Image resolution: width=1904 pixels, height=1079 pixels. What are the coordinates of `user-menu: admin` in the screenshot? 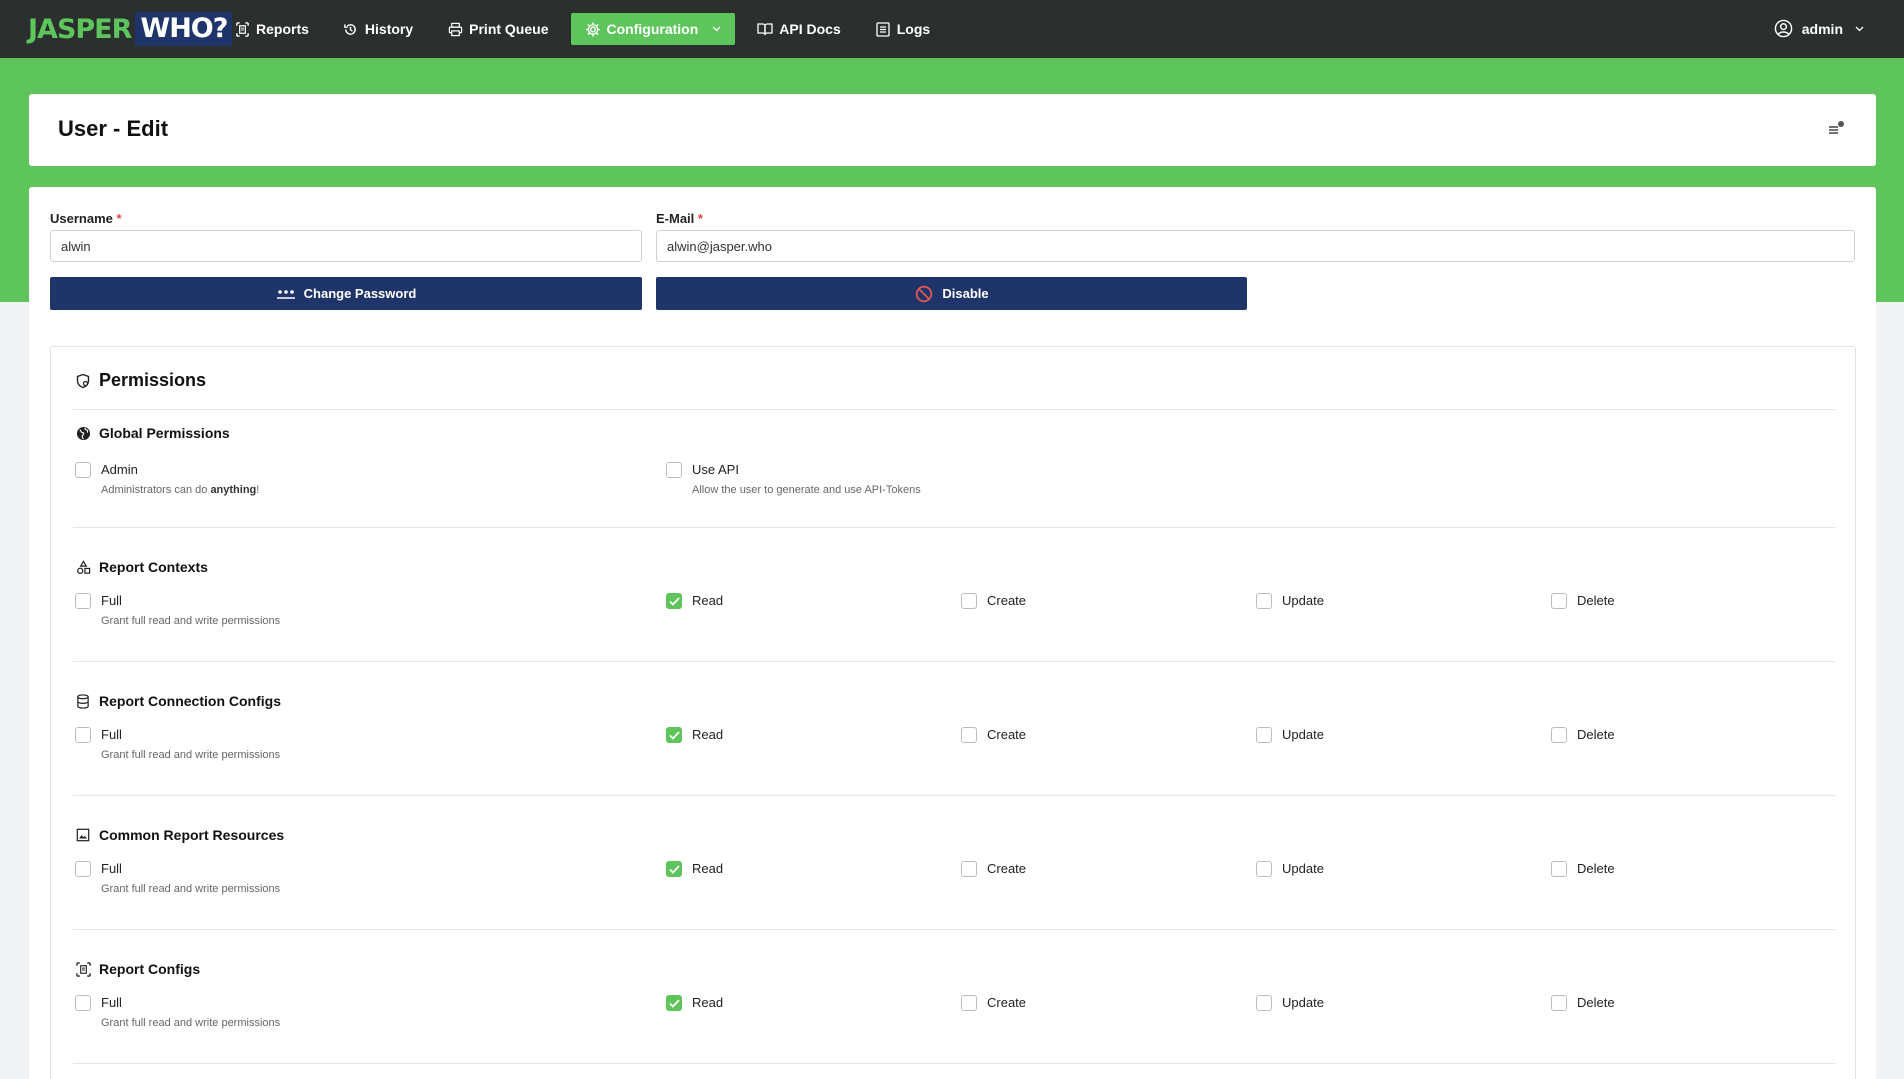 It's located at (1819, 29).